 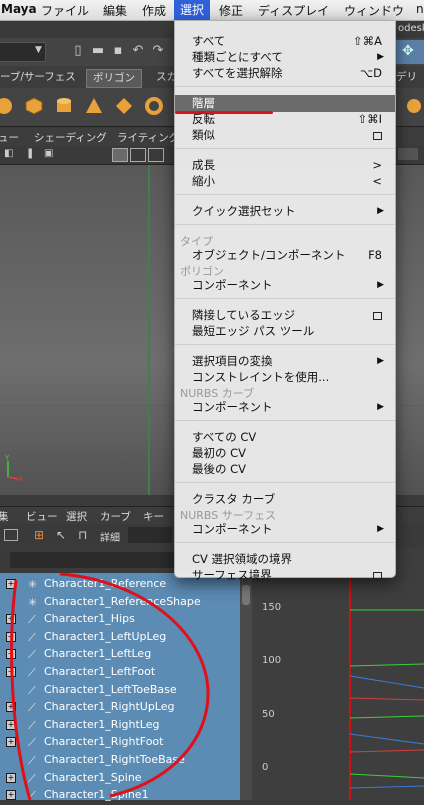 I want to click on app-menu: Maya, so click(x=19, y=9).